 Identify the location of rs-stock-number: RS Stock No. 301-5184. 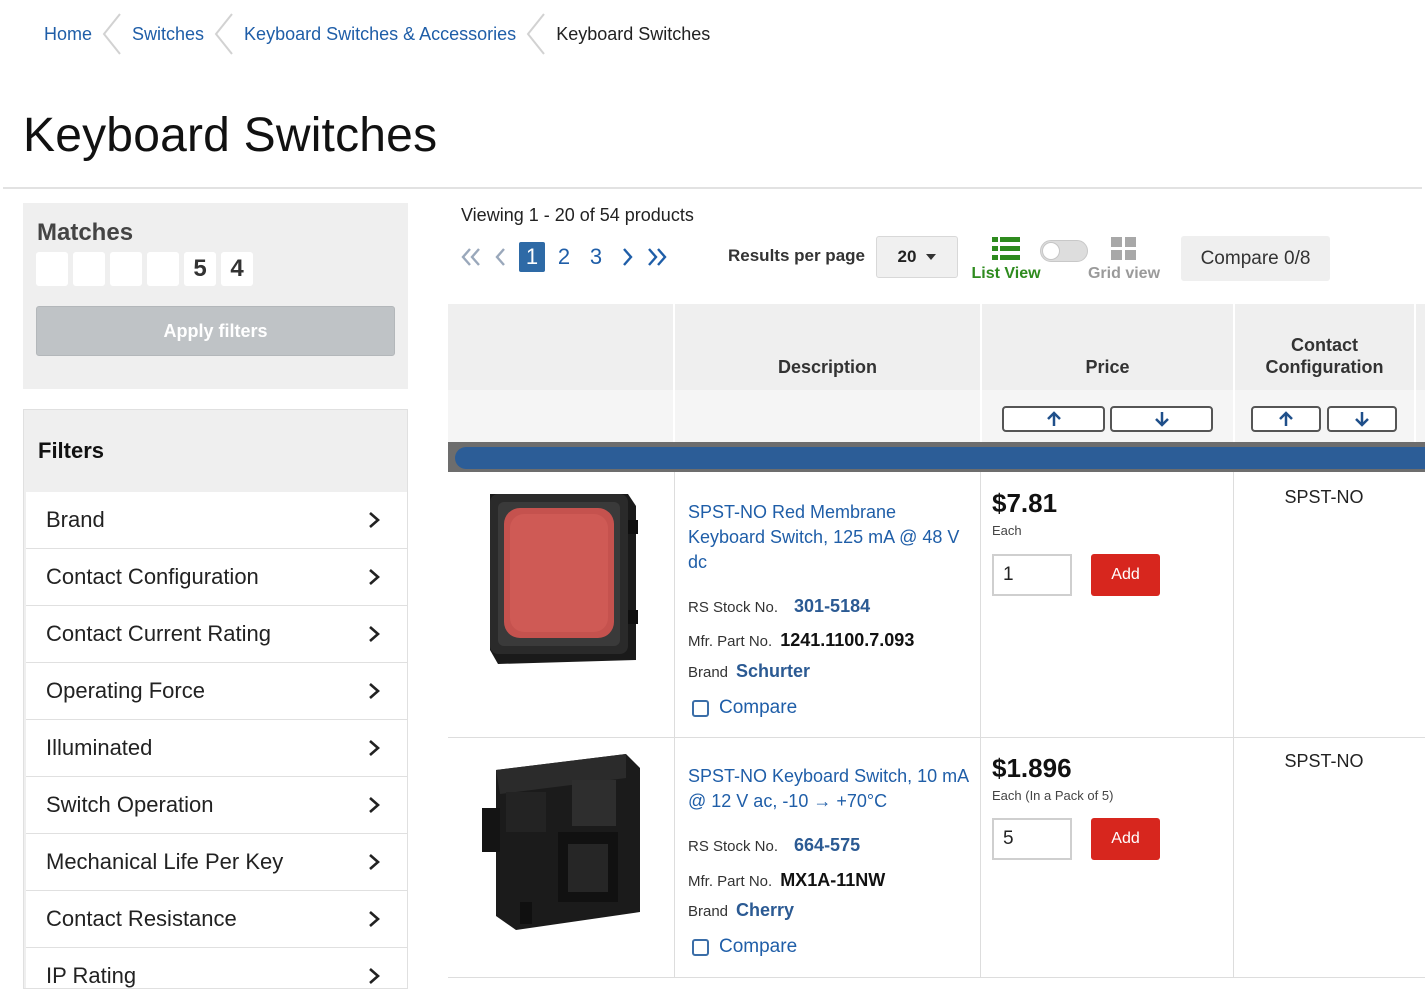
(779, 606).